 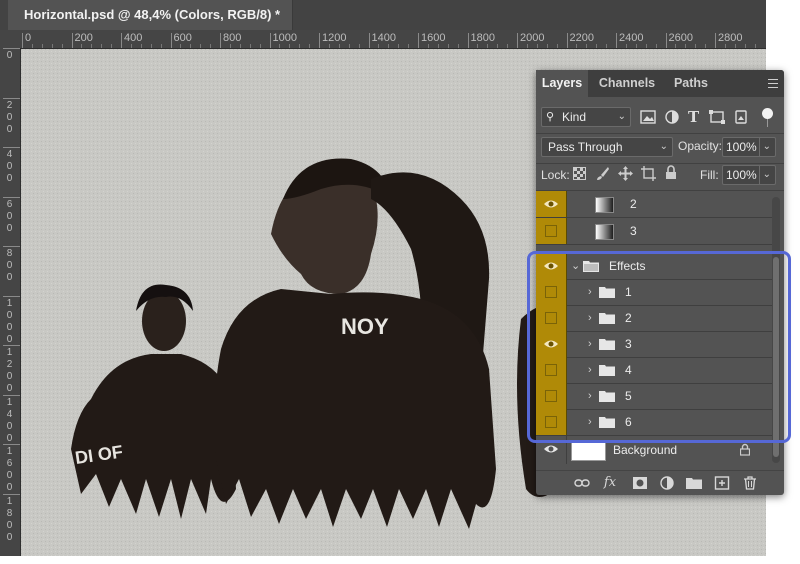 What do you see at coordinates (672, 117) in the screenshot?
I see `filter-adjustment-icon` at bounding box center [672, 117].